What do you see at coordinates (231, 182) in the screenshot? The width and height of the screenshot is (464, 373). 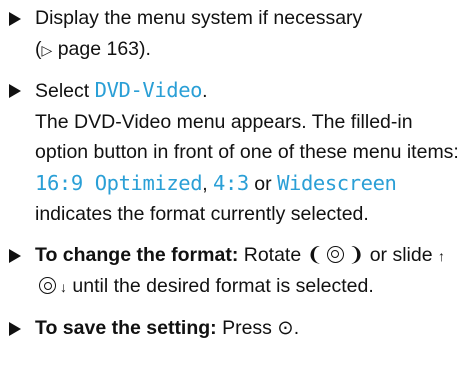 I see `option-4-3: 4:3` at bounding box center [231, 182].